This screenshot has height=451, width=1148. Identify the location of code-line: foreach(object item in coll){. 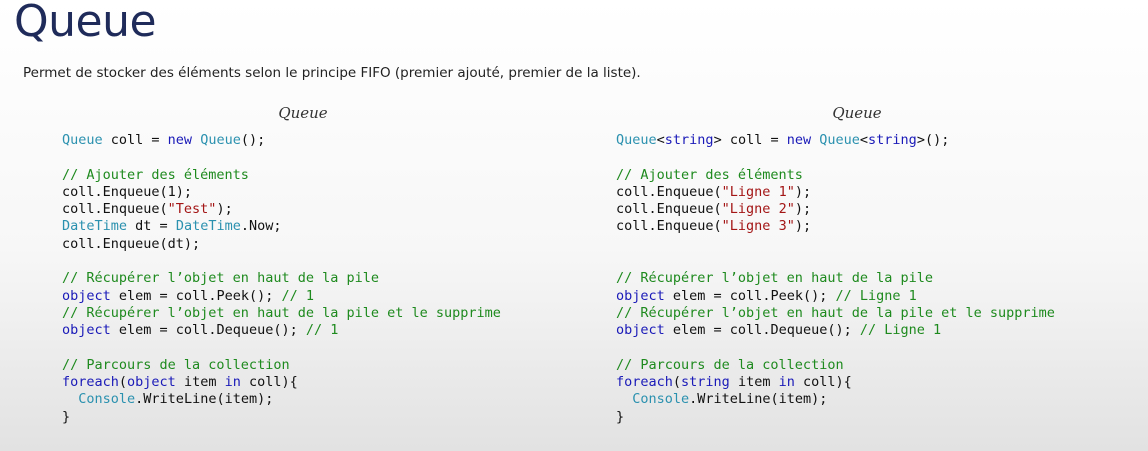
(281, 382).